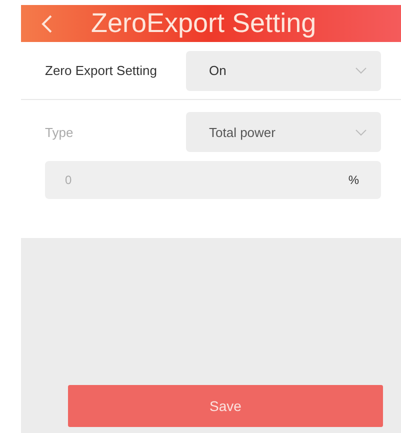  What do you see at coordinates (283, 70) in the screenshot?
I see `dropdown: On` at bounding box center [283, 70].